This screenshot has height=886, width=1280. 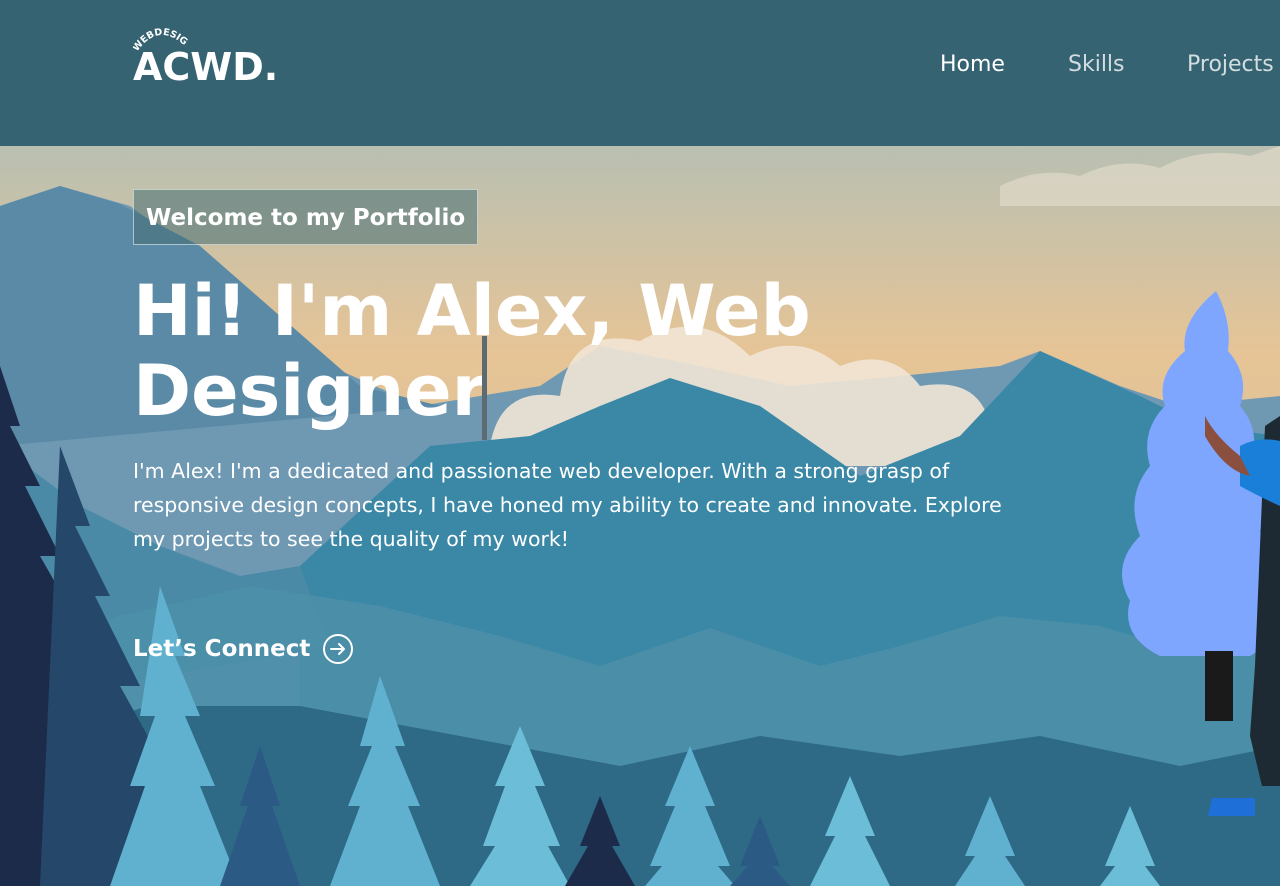 I want to click on typing-cursor, so click(x=484, y=388).